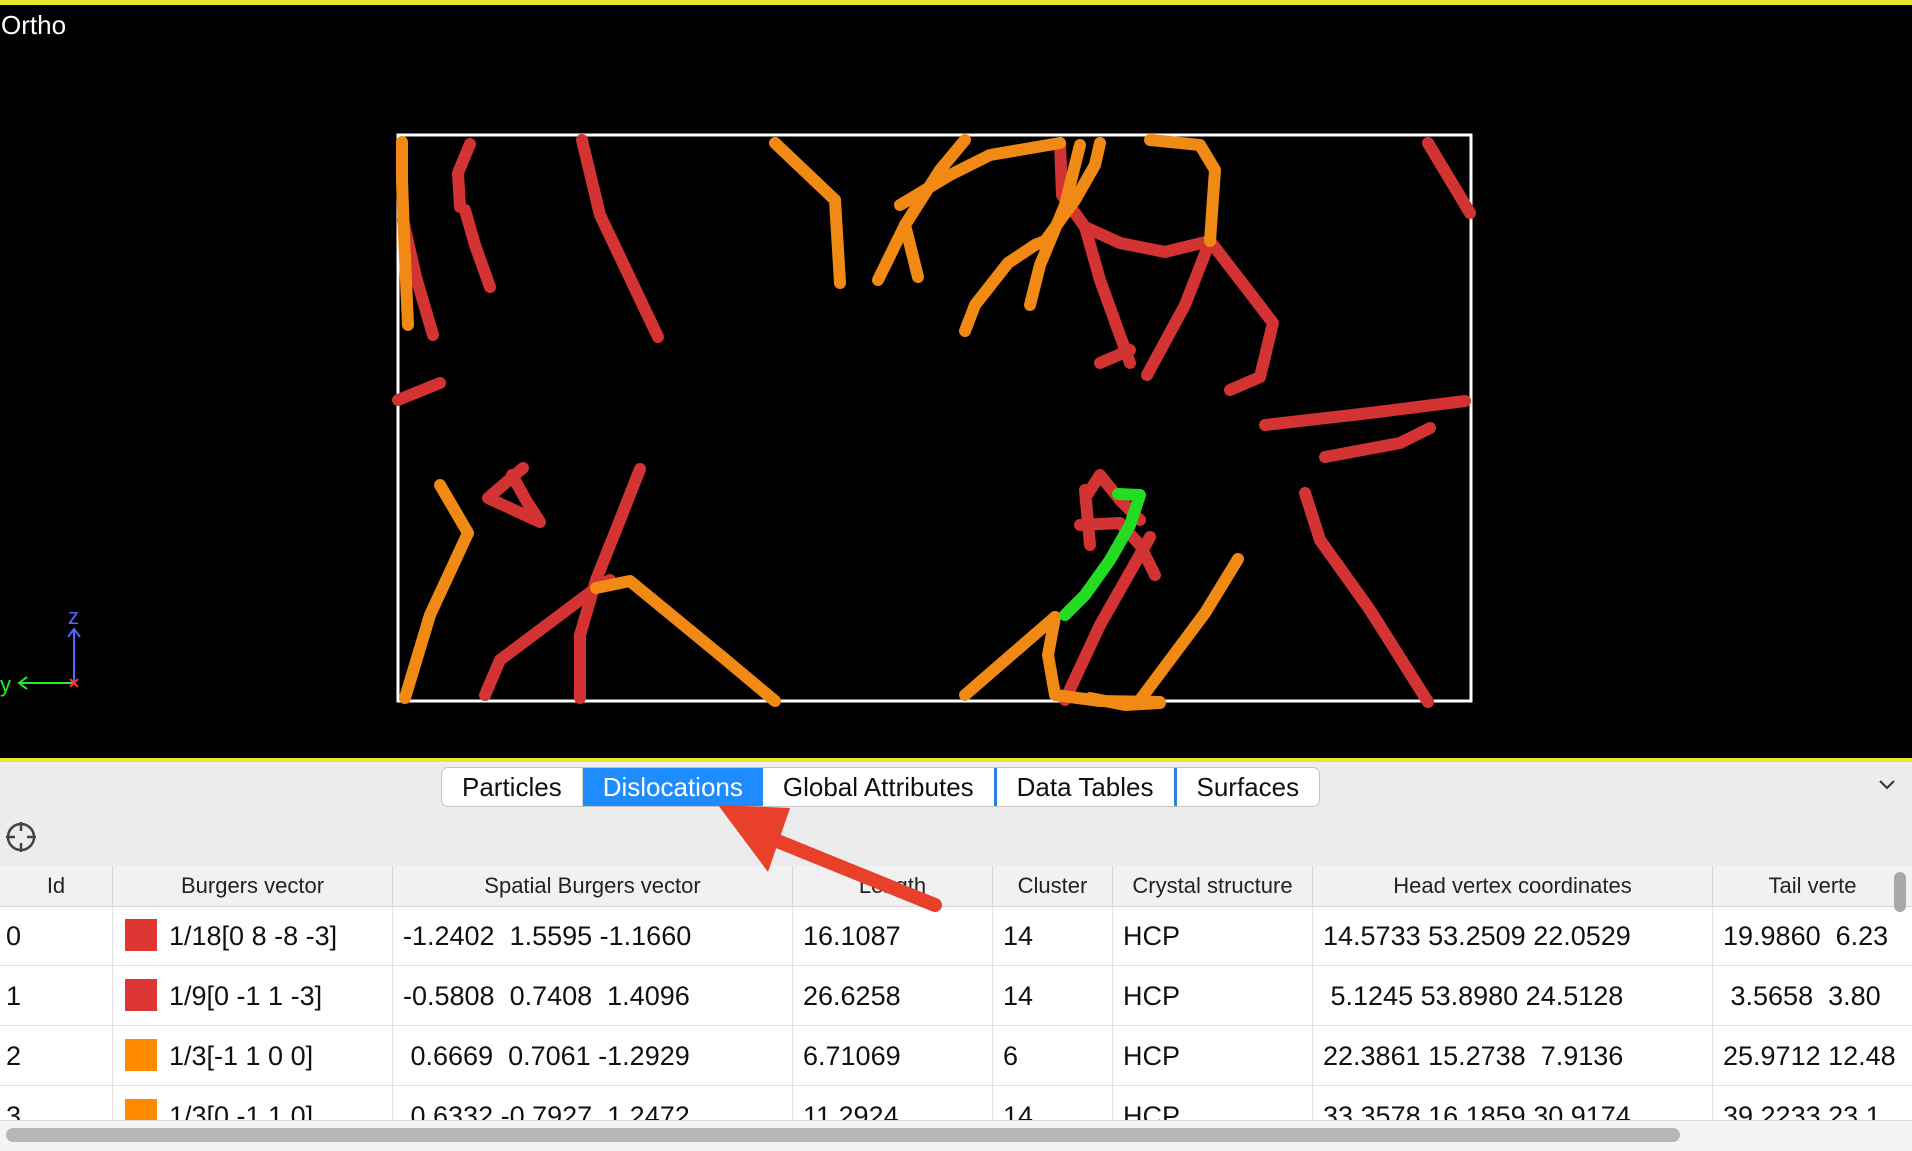  Describe the element at coordinates (593, 886) in the screenshot. I see `col-header-spatial-burgers-vector: Spatial Burgers vector` at that location.